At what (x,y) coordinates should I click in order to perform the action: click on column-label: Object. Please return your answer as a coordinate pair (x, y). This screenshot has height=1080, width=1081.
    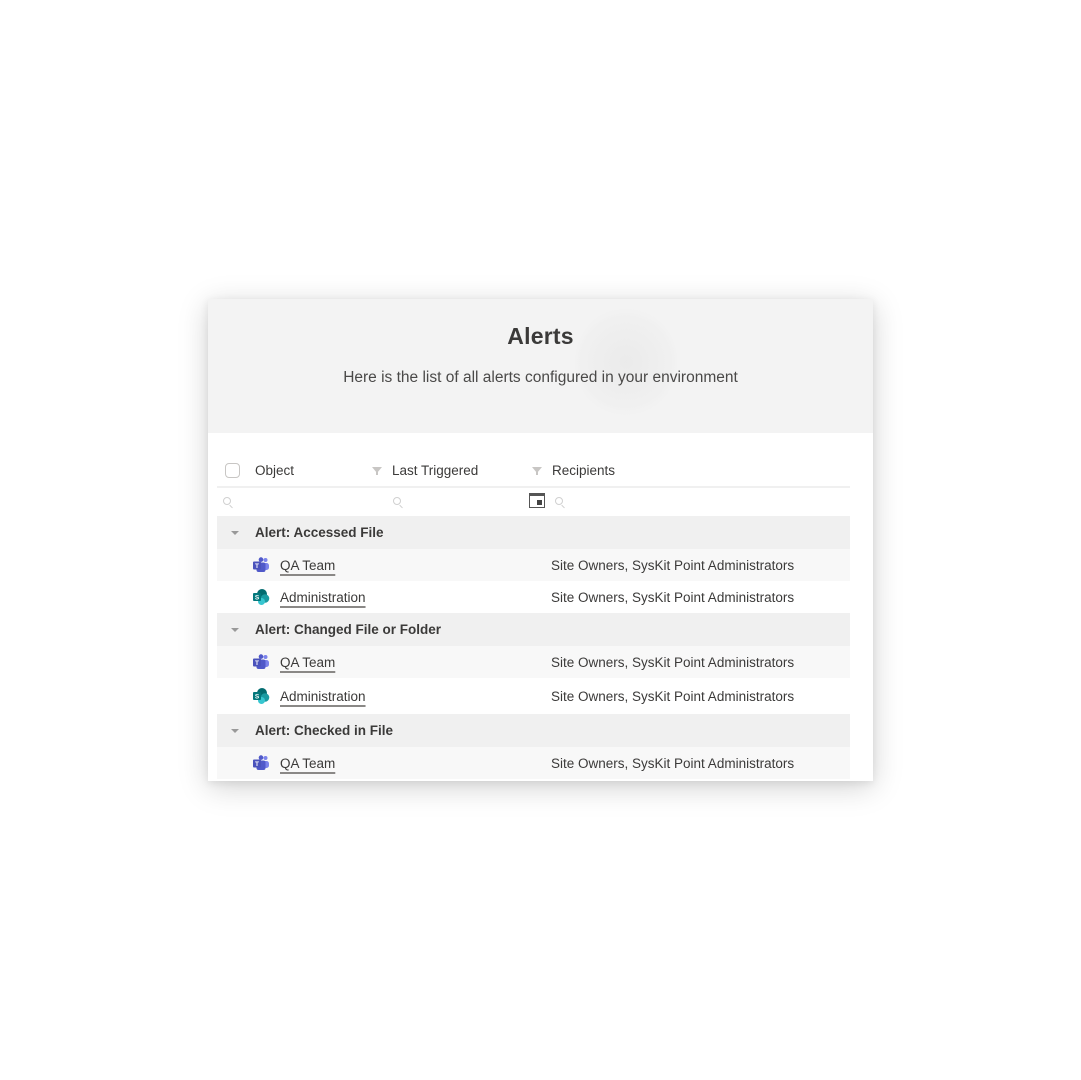
    Looking at the image, I should click on (275, 470).